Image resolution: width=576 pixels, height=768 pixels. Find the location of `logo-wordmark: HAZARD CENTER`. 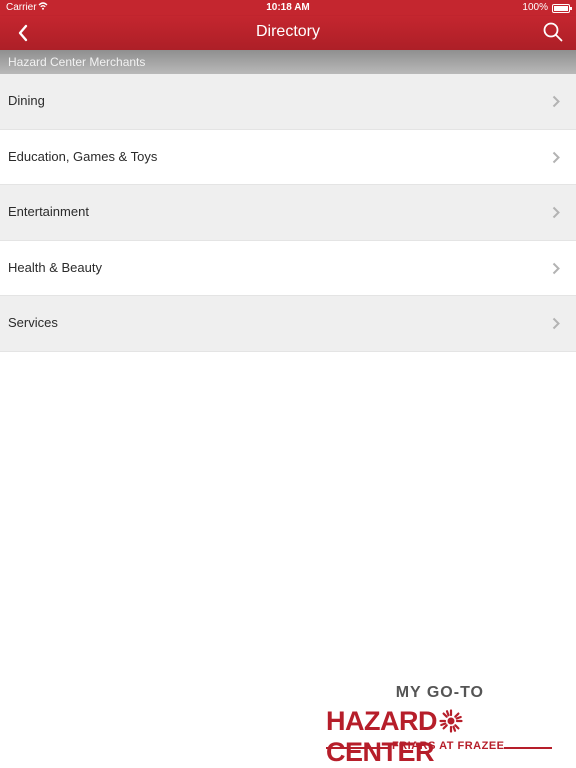

logo-wordmark: HAZARD CENTER is located at coordinates (442, 737).